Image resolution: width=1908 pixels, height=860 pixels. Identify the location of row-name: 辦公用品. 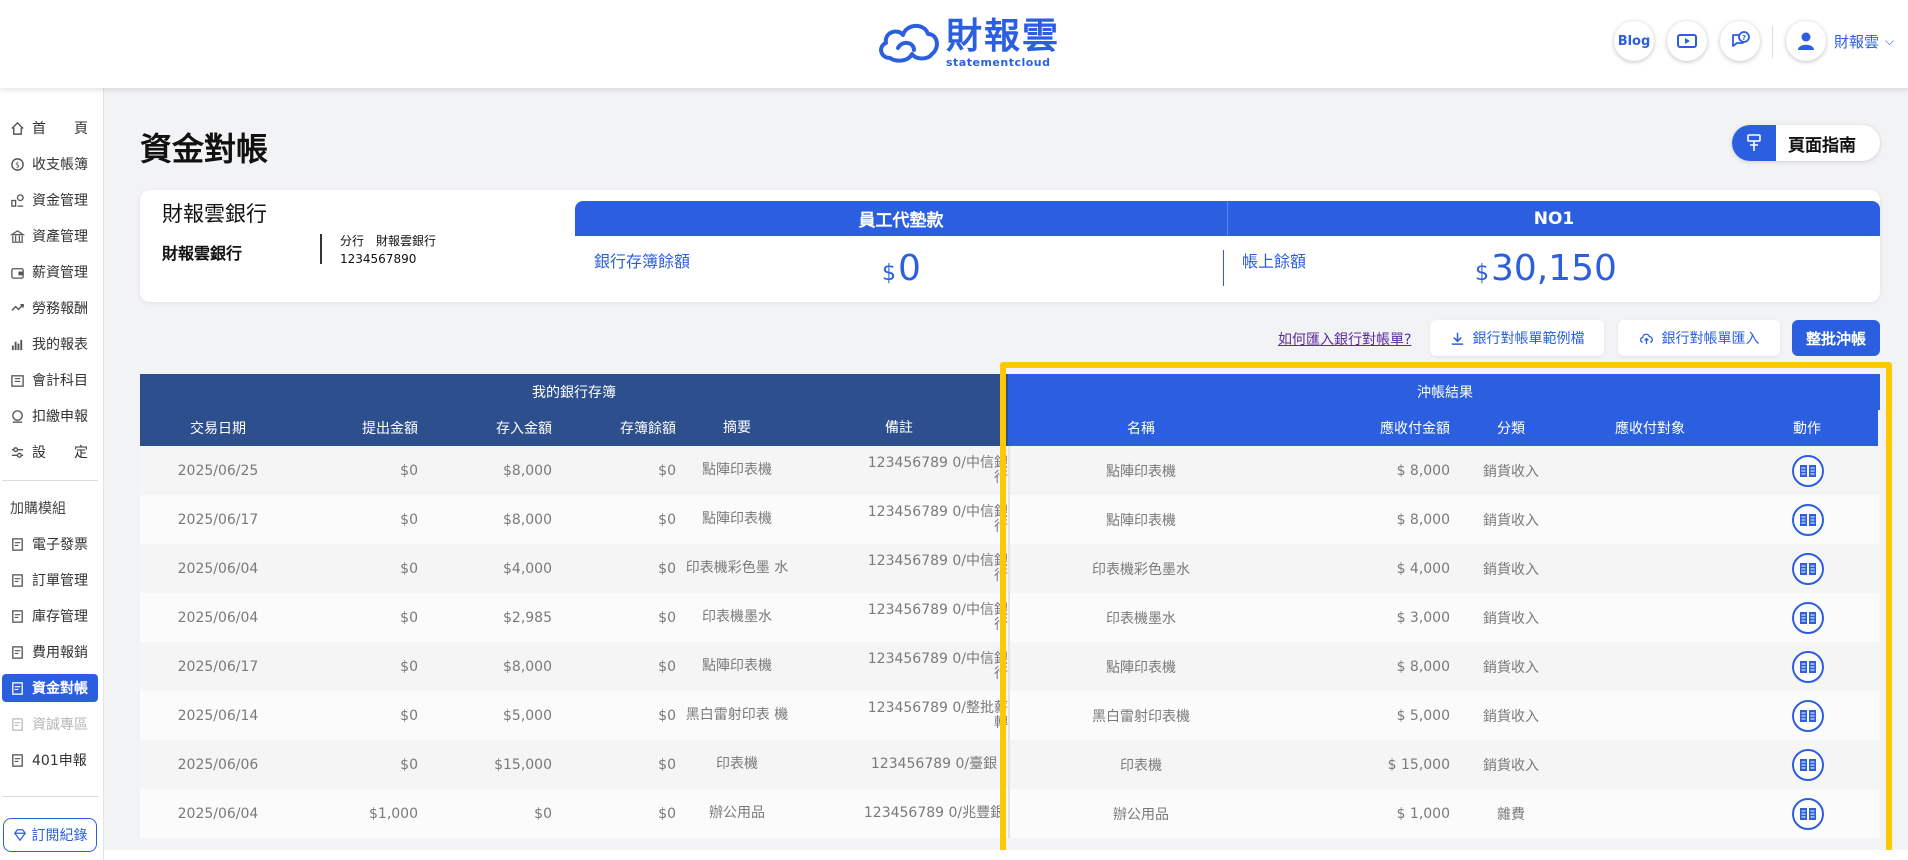
(1141, 814).